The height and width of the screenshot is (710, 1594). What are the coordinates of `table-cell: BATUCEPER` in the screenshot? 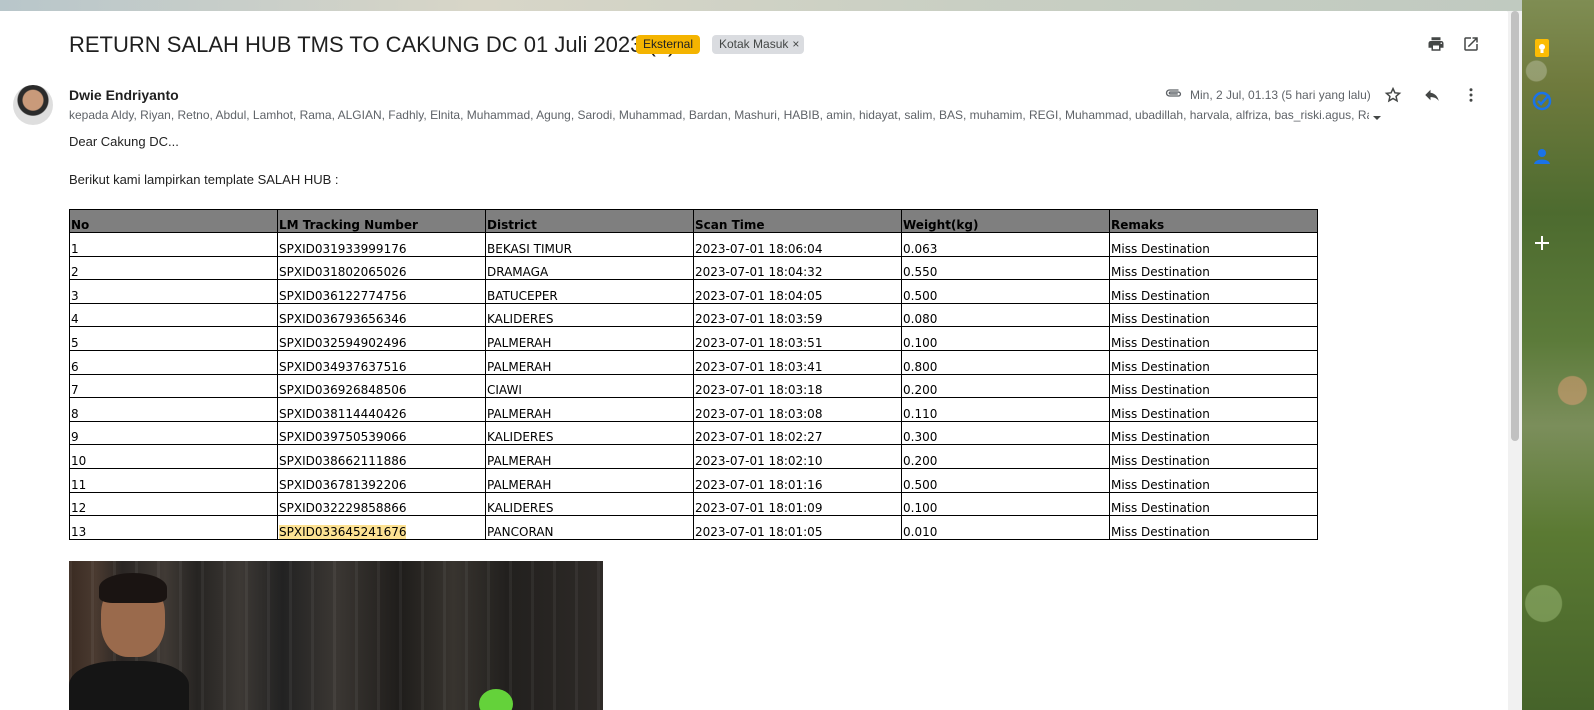 It's located at (589, 291).